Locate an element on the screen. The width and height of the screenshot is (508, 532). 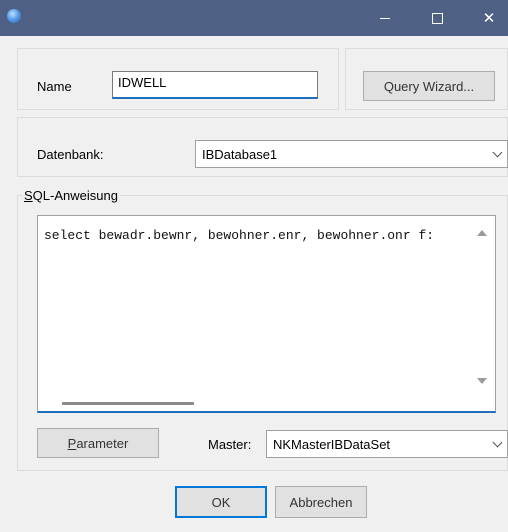
sql-group-legend: SQL-Anweisung is located at coordinates (71, 195).